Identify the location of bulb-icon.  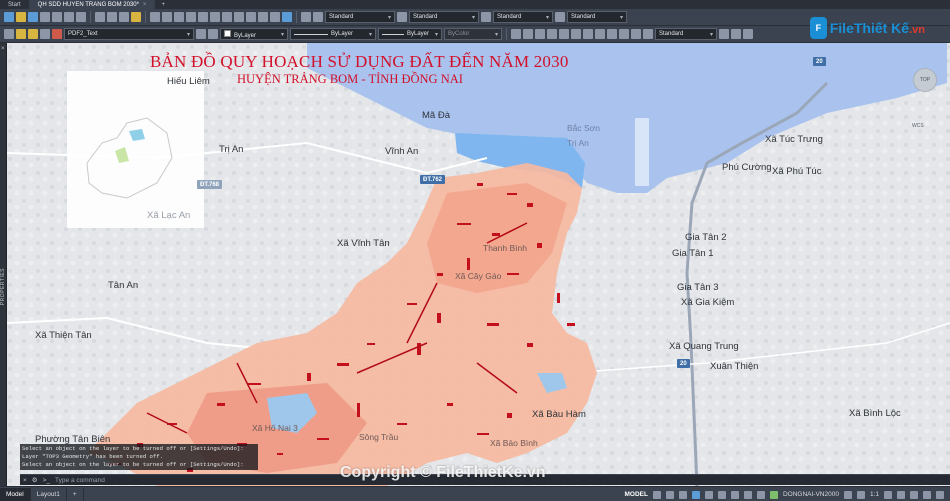
(21, 34).